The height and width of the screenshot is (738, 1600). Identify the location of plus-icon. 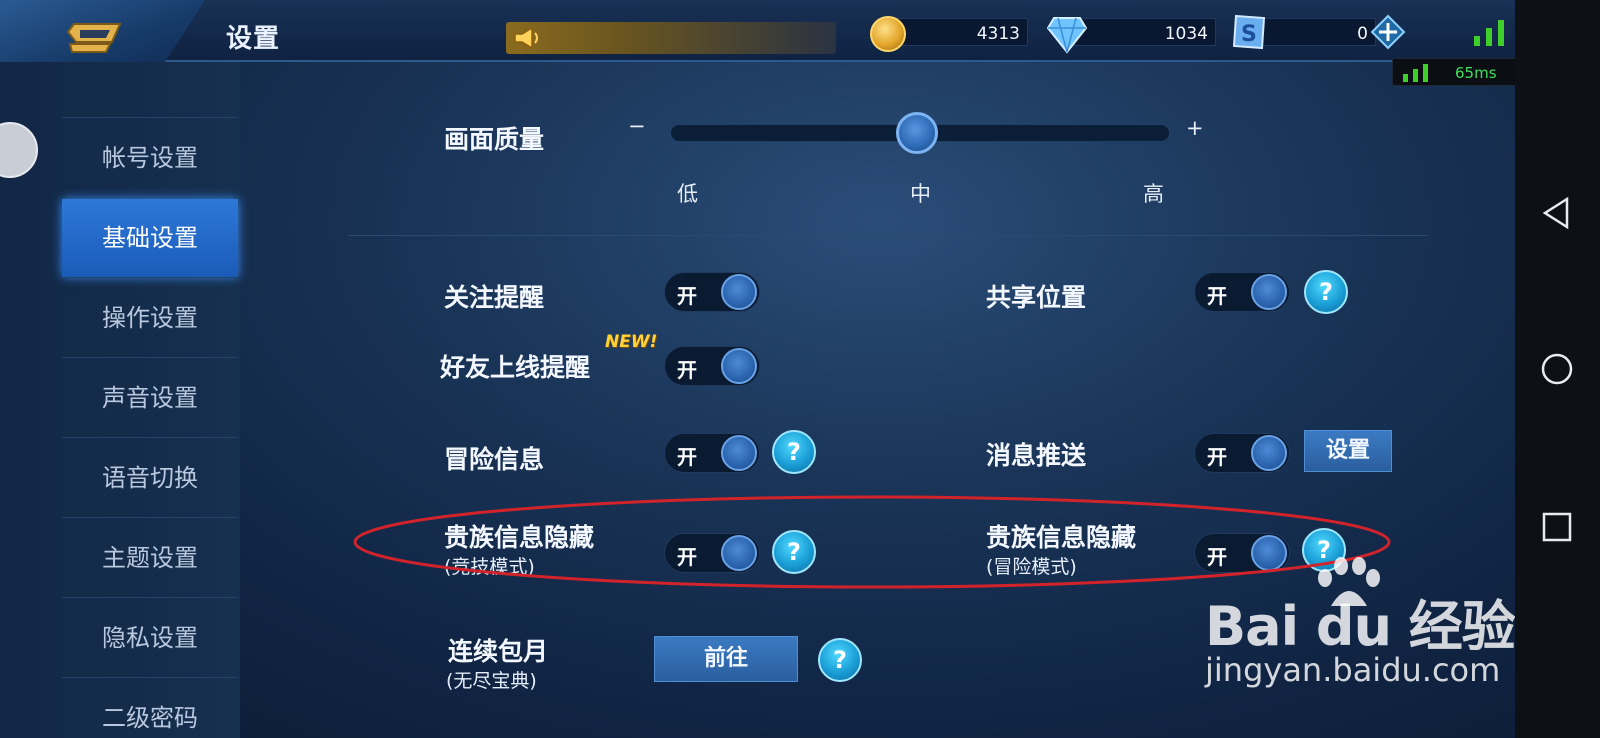
(1388, 32).